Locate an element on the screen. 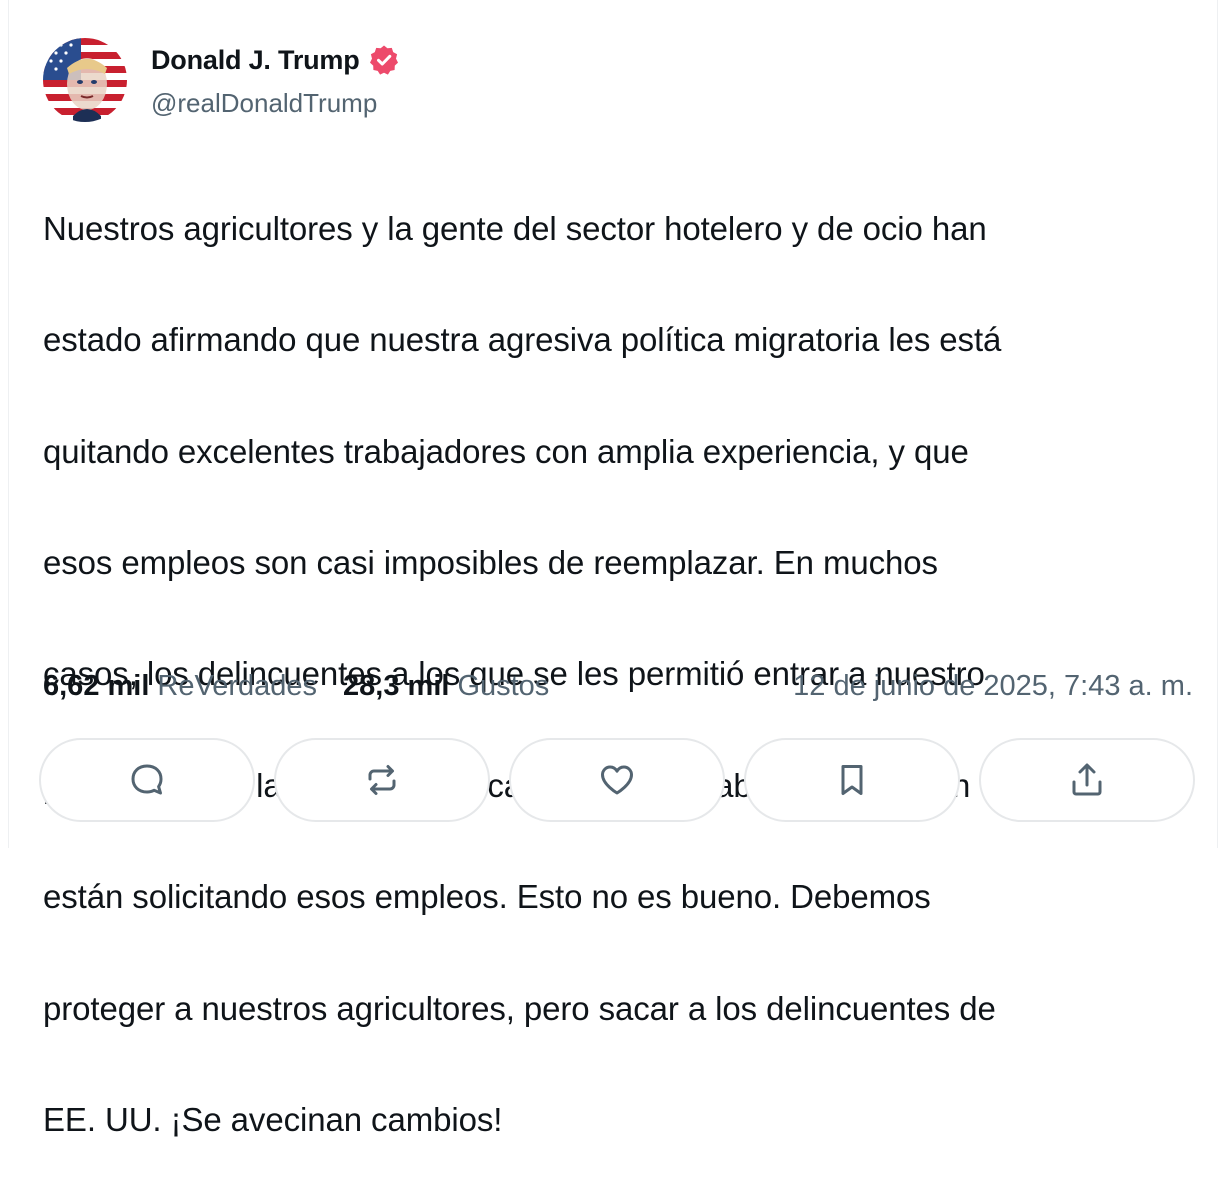 This screenshot has height=1203, width=1226. likes-stat: 28,3 mil Gustos is located at coordinates (446, 686).